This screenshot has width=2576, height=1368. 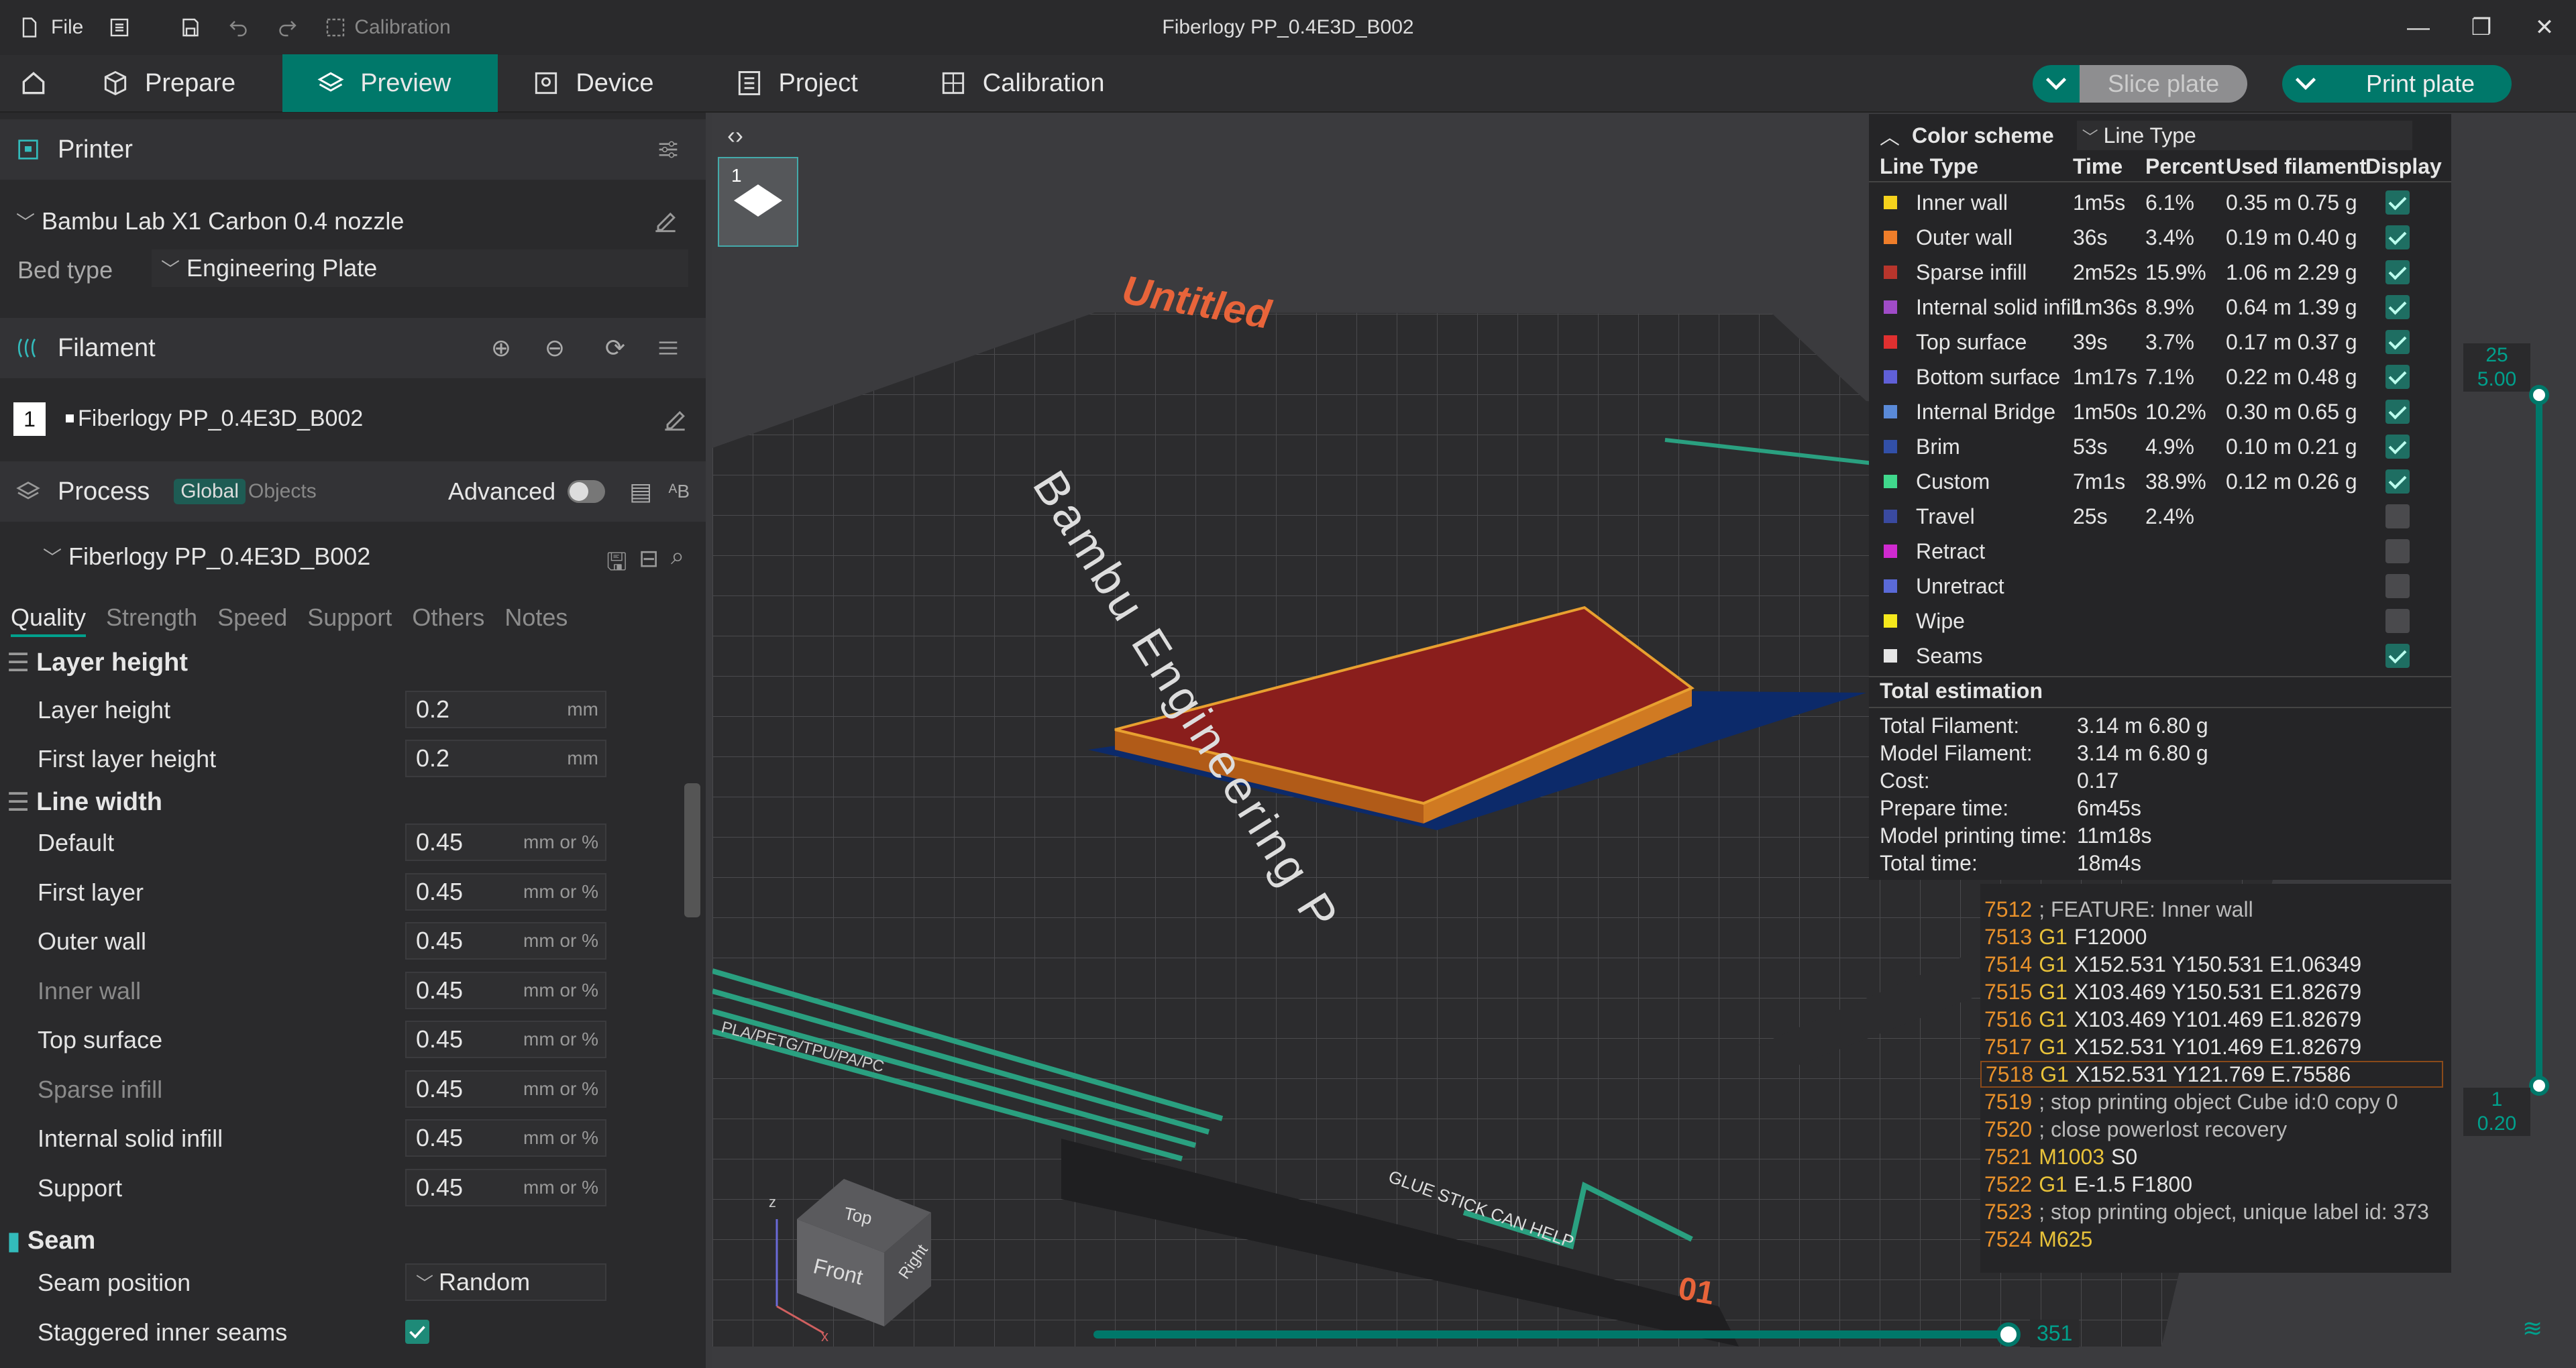 What do you see at coordinates (390, 83) in the screenshot?
I see `tab-preview: Preview` at bounding box center [390, 83].